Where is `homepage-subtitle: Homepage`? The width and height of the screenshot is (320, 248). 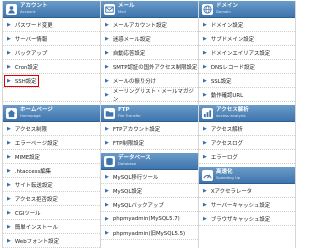
homepage-subtitle: Homepage is located at coordinates (30, 116).